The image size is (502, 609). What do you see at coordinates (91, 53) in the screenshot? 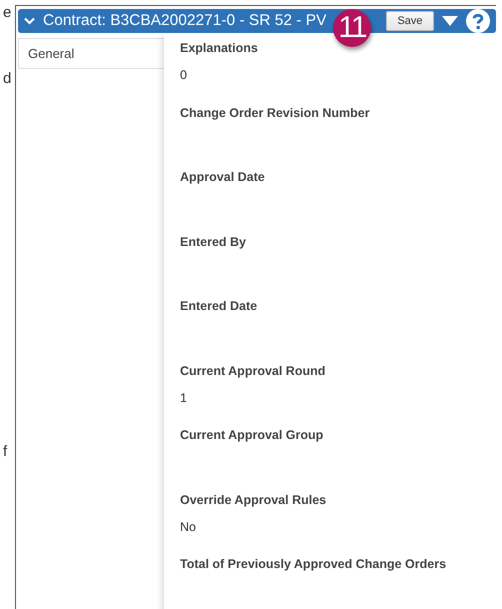
I see `general-tab: General` at bounding box center [91, 53].